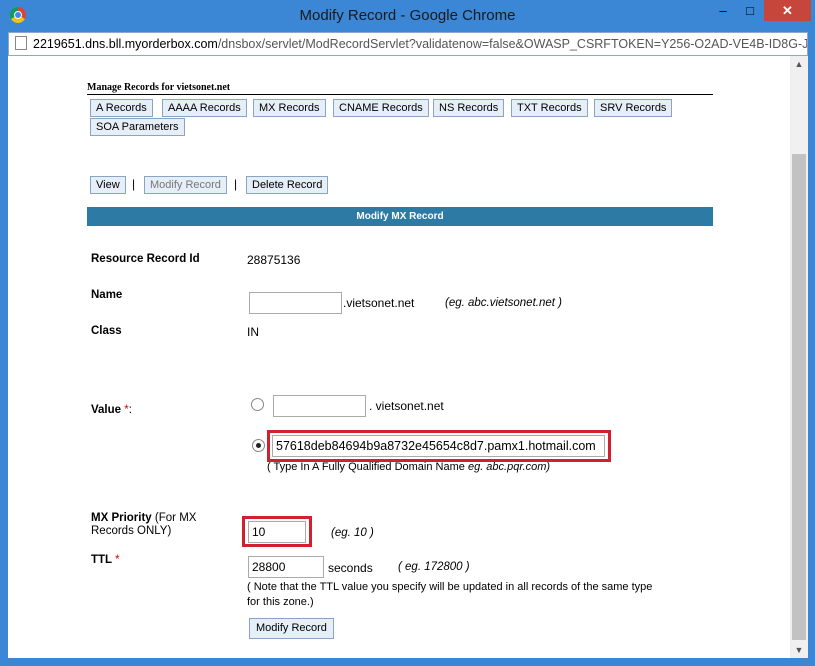 Image resolution: width=815 pixels, height=666 pixels. Describe the element at coordinates (175, 518) in the screenshot. I see `mx-note: (For MX` at that location.